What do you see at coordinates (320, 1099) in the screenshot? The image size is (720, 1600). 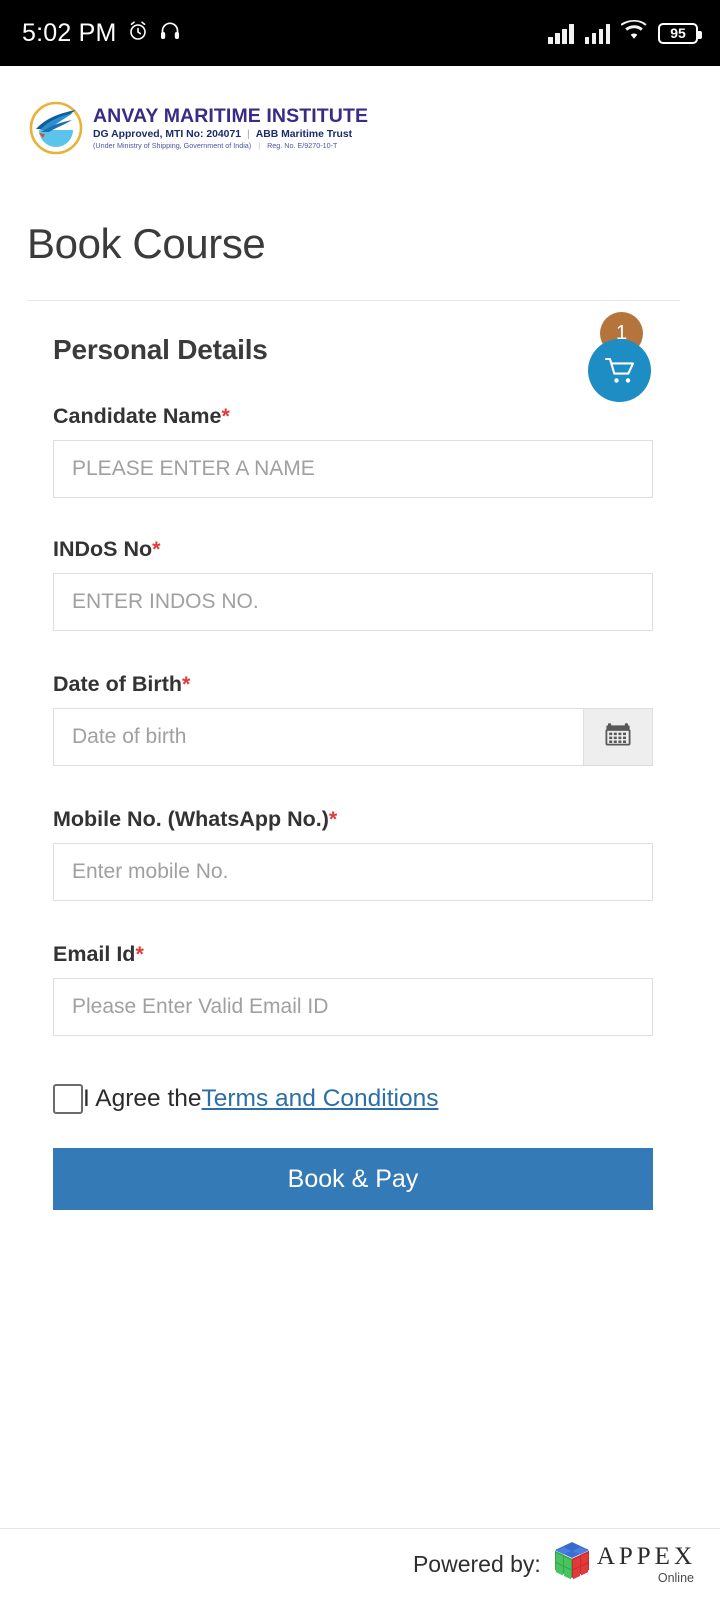 I see `terms-and-conditions-link: Terms and Conditions` at bounding box center [320, 1099].